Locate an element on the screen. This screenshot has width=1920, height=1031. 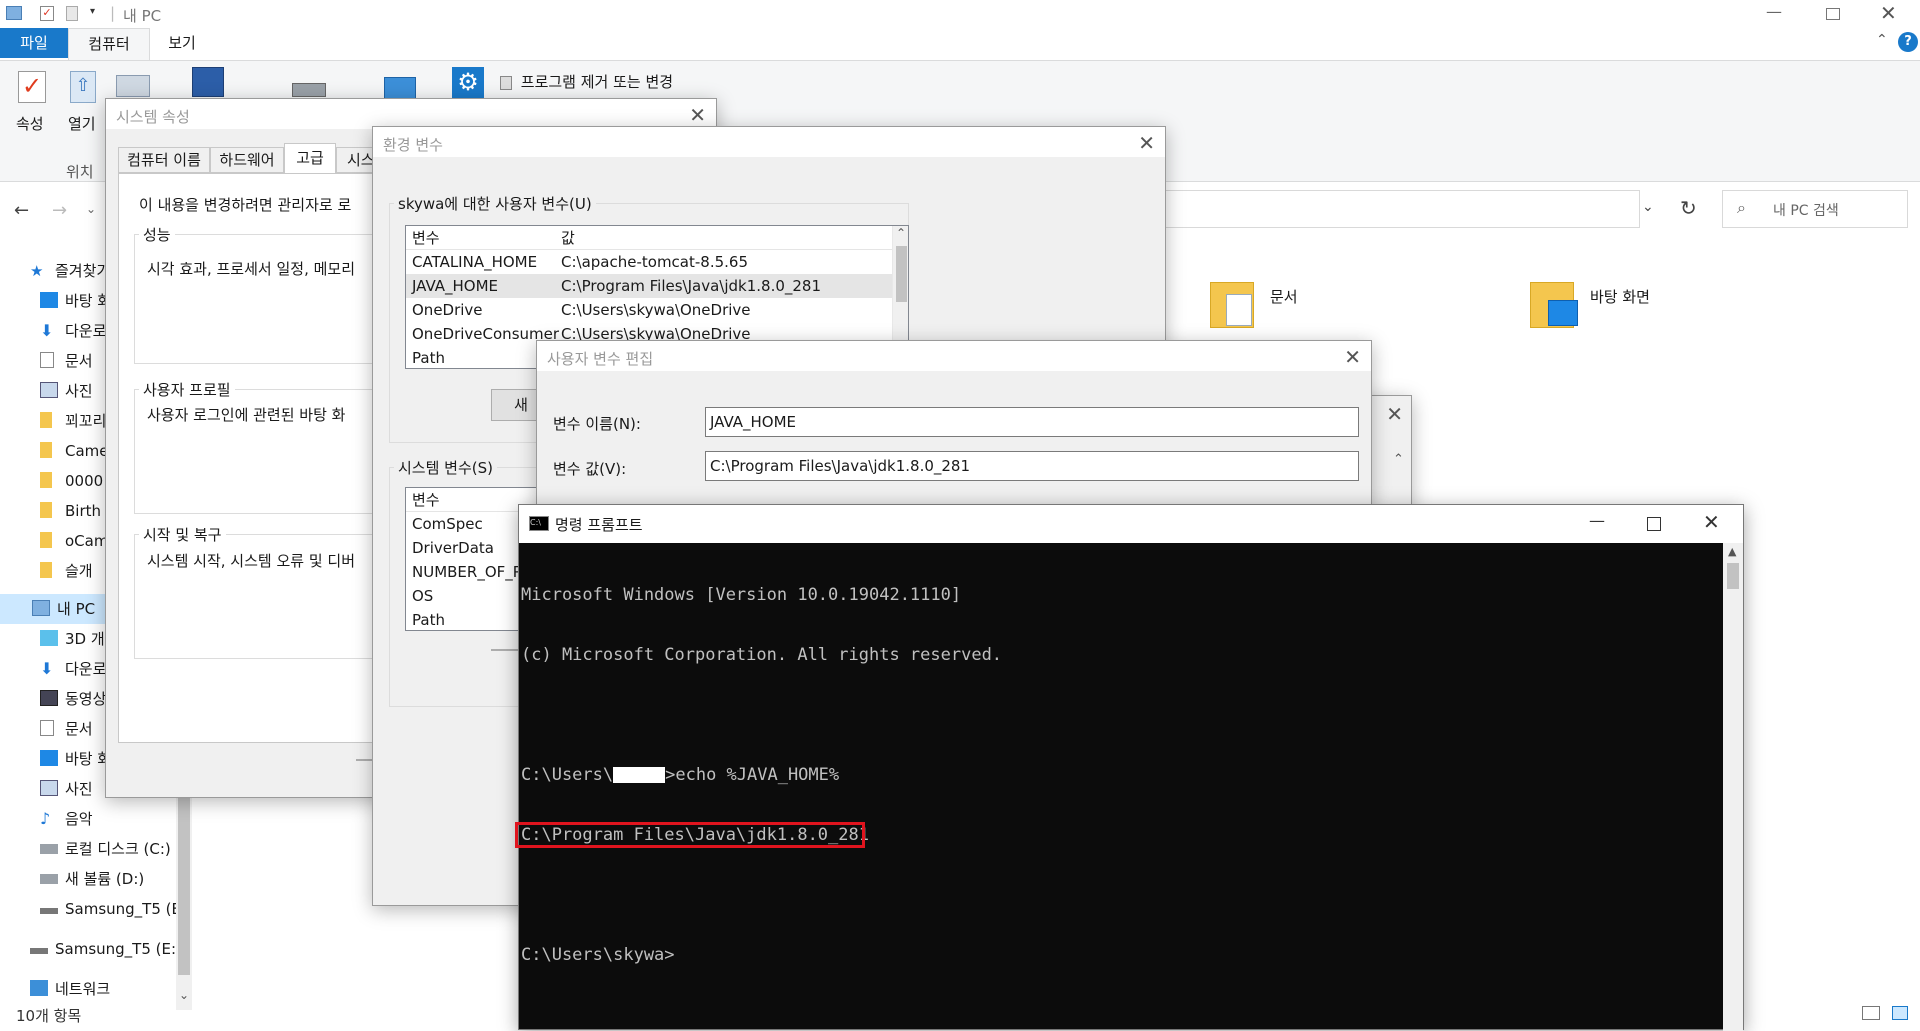
column-header-value: 값 is located at coordinates (568, 238).